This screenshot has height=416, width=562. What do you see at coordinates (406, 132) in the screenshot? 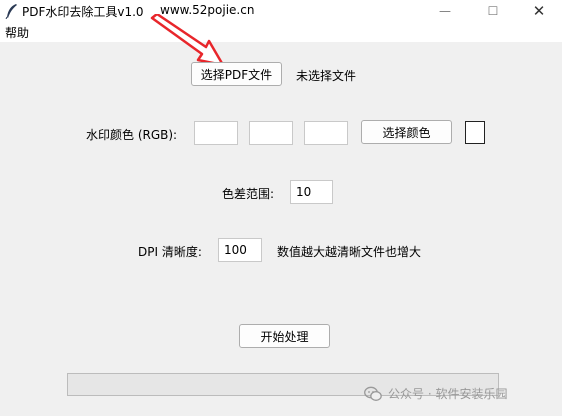
I see `pick-color-button: 选择颜色` at bounding box center [406, 132].